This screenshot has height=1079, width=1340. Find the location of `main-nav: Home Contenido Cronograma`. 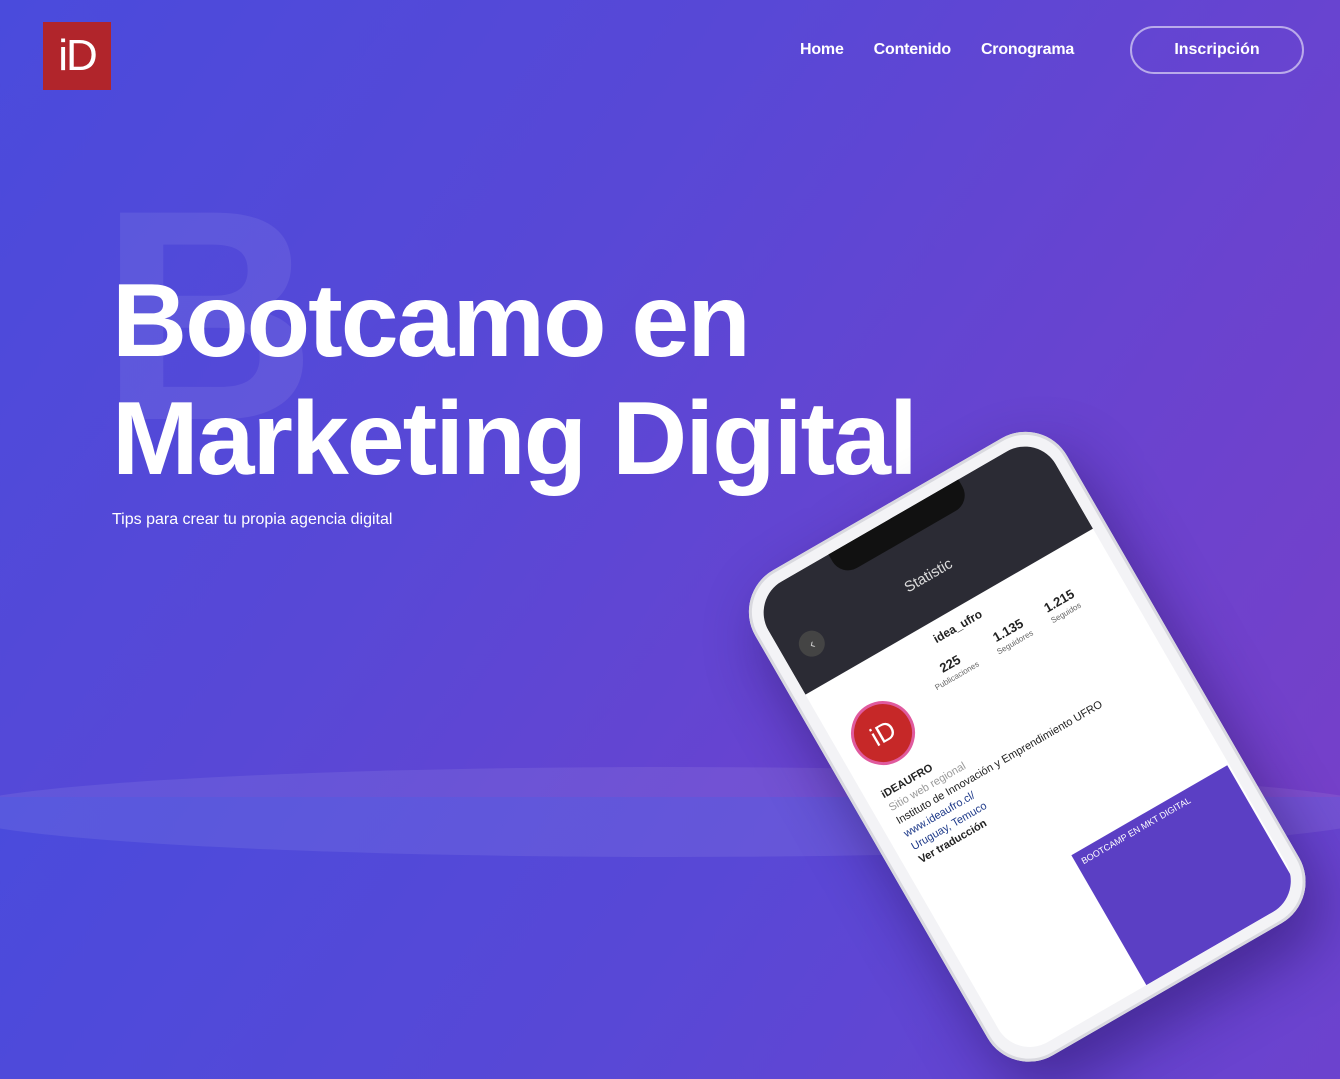

main-nav: Home Contenido Cronograma is located at coordinates (937, 50).